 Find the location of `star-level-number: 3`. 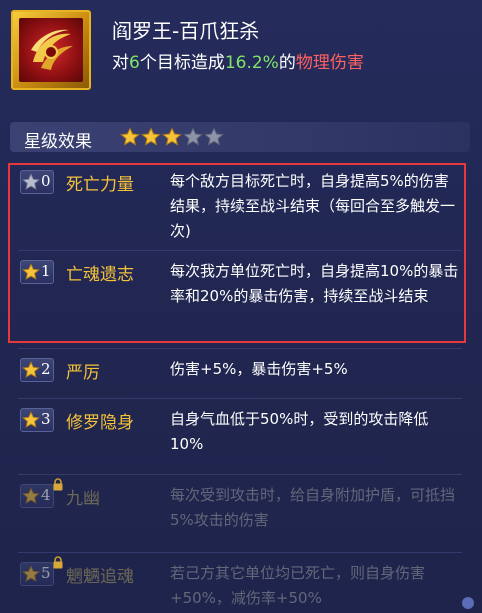

star-level-number: 3 is located at coordinates (46, 419).